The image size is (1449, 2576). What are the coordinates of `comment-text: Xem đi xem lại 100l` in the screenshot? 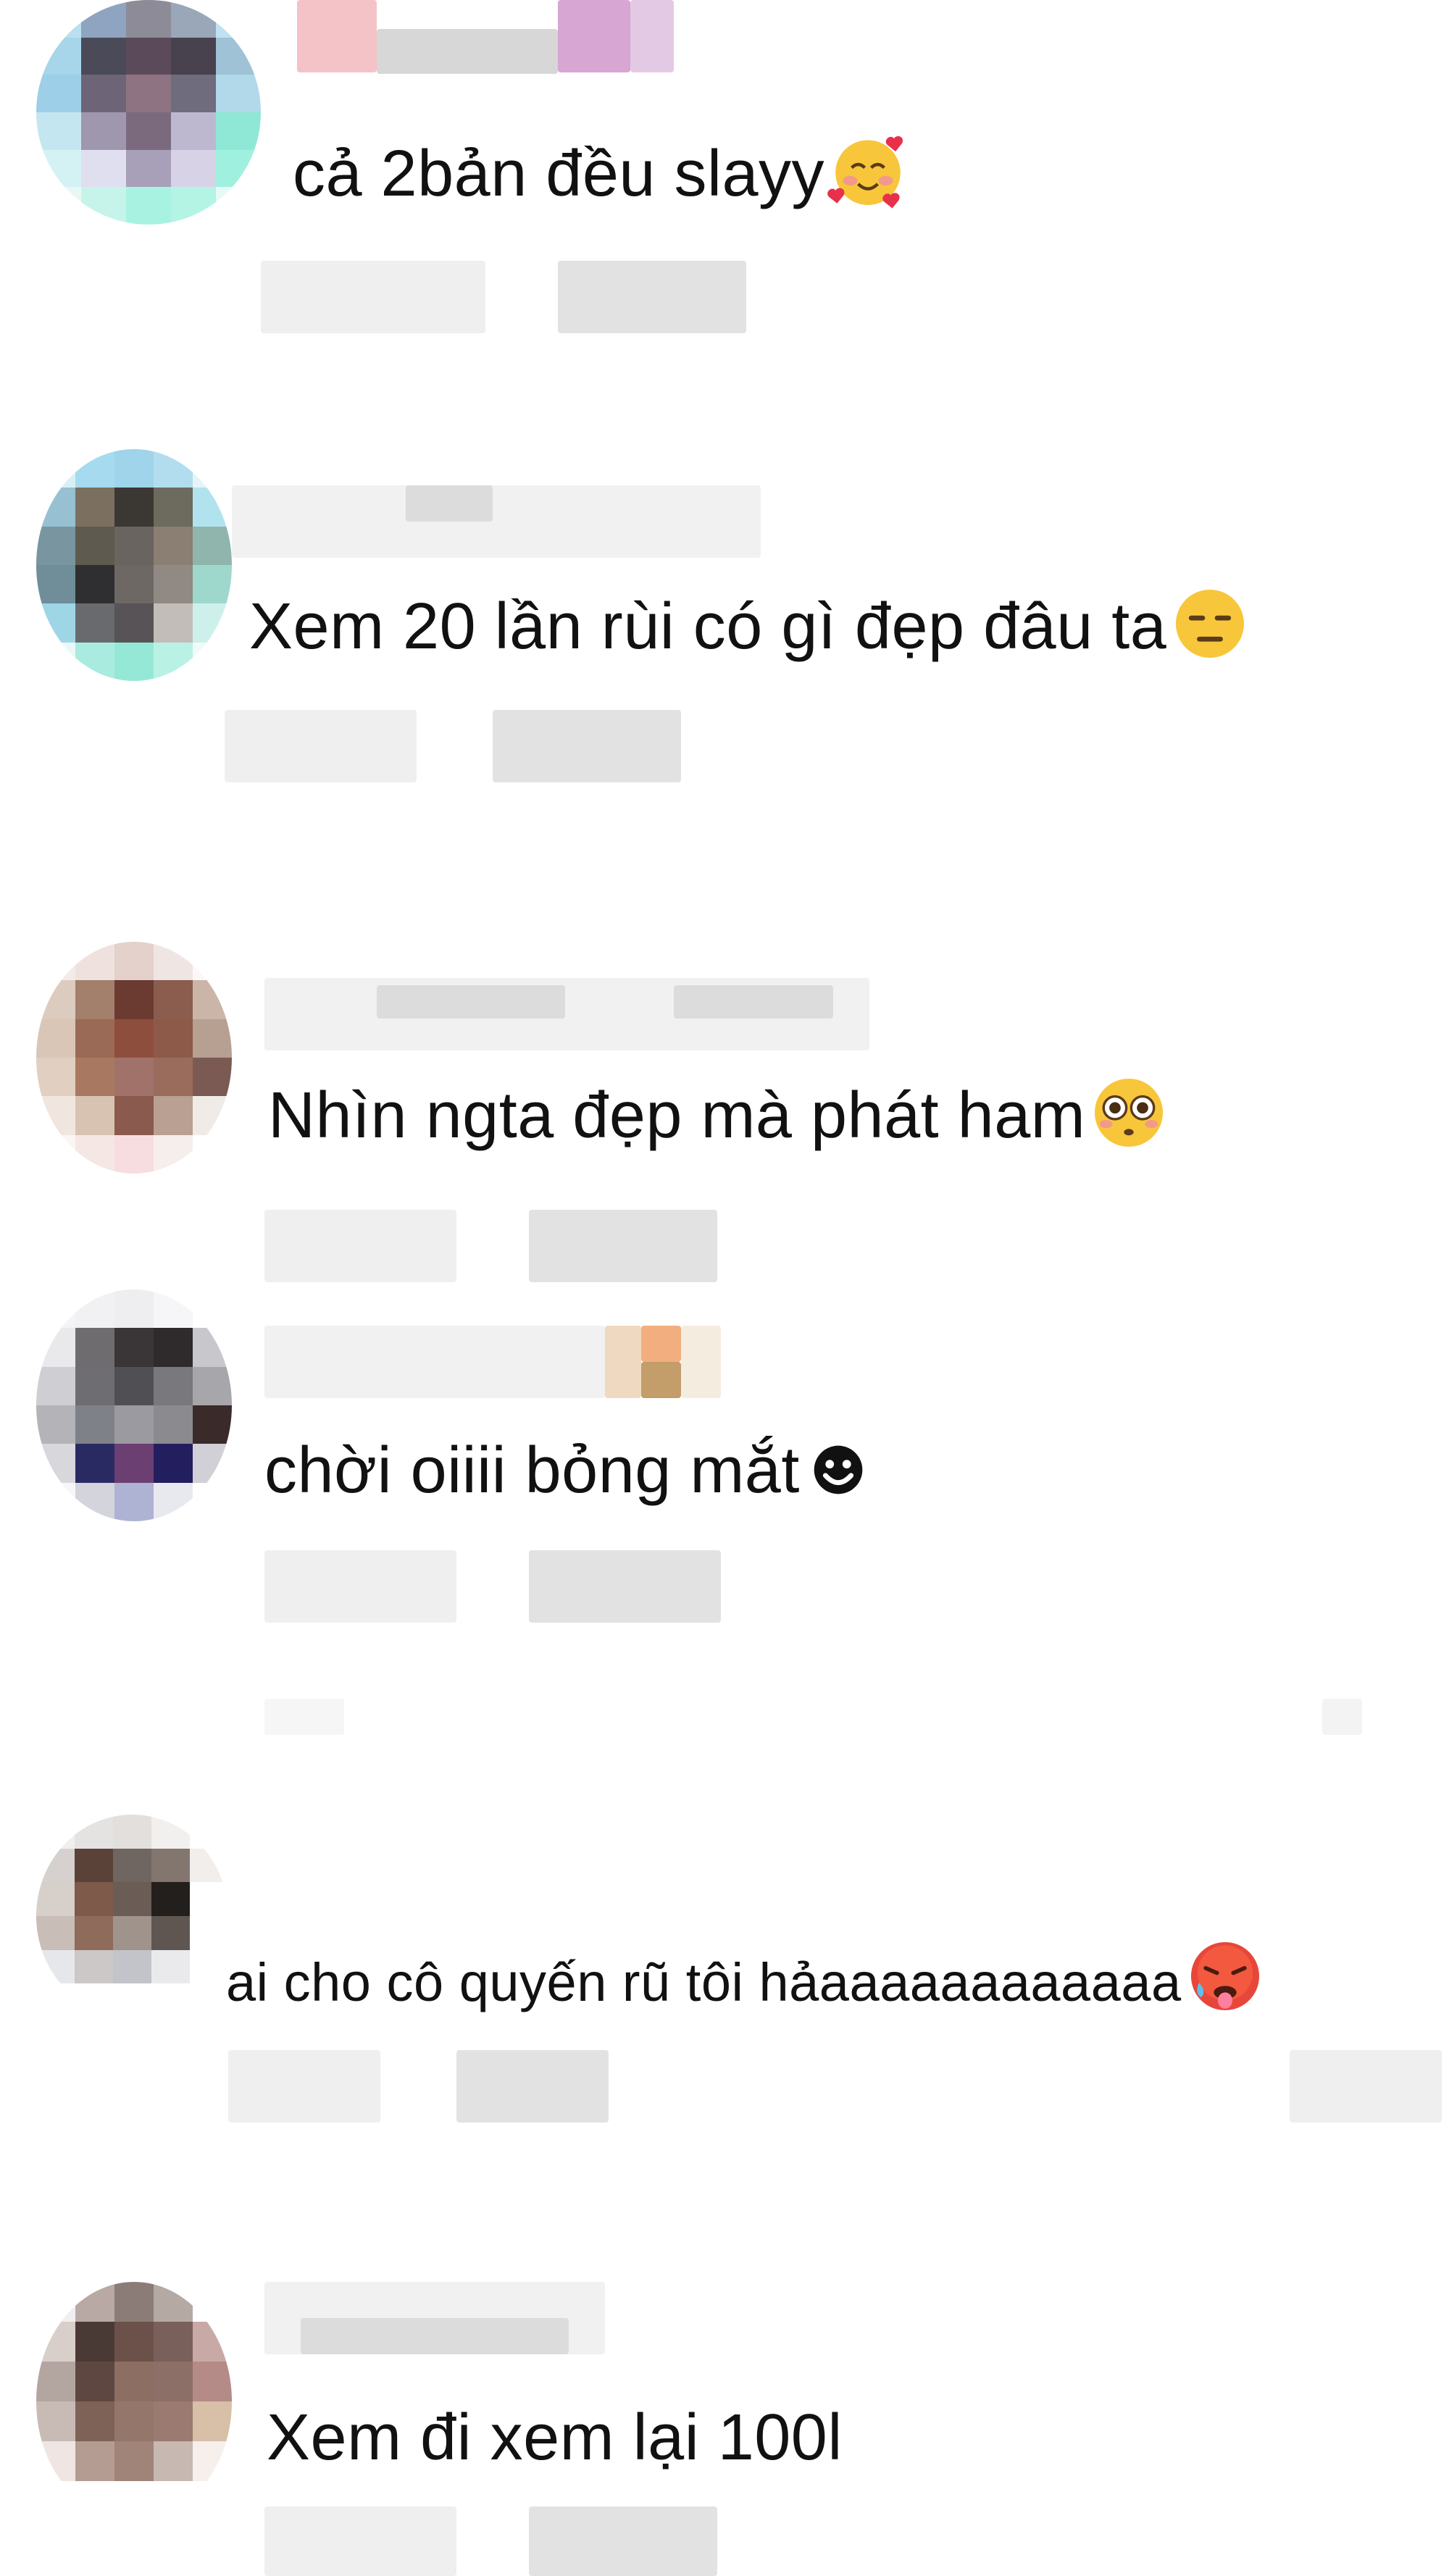 It's located at (555, 2437).